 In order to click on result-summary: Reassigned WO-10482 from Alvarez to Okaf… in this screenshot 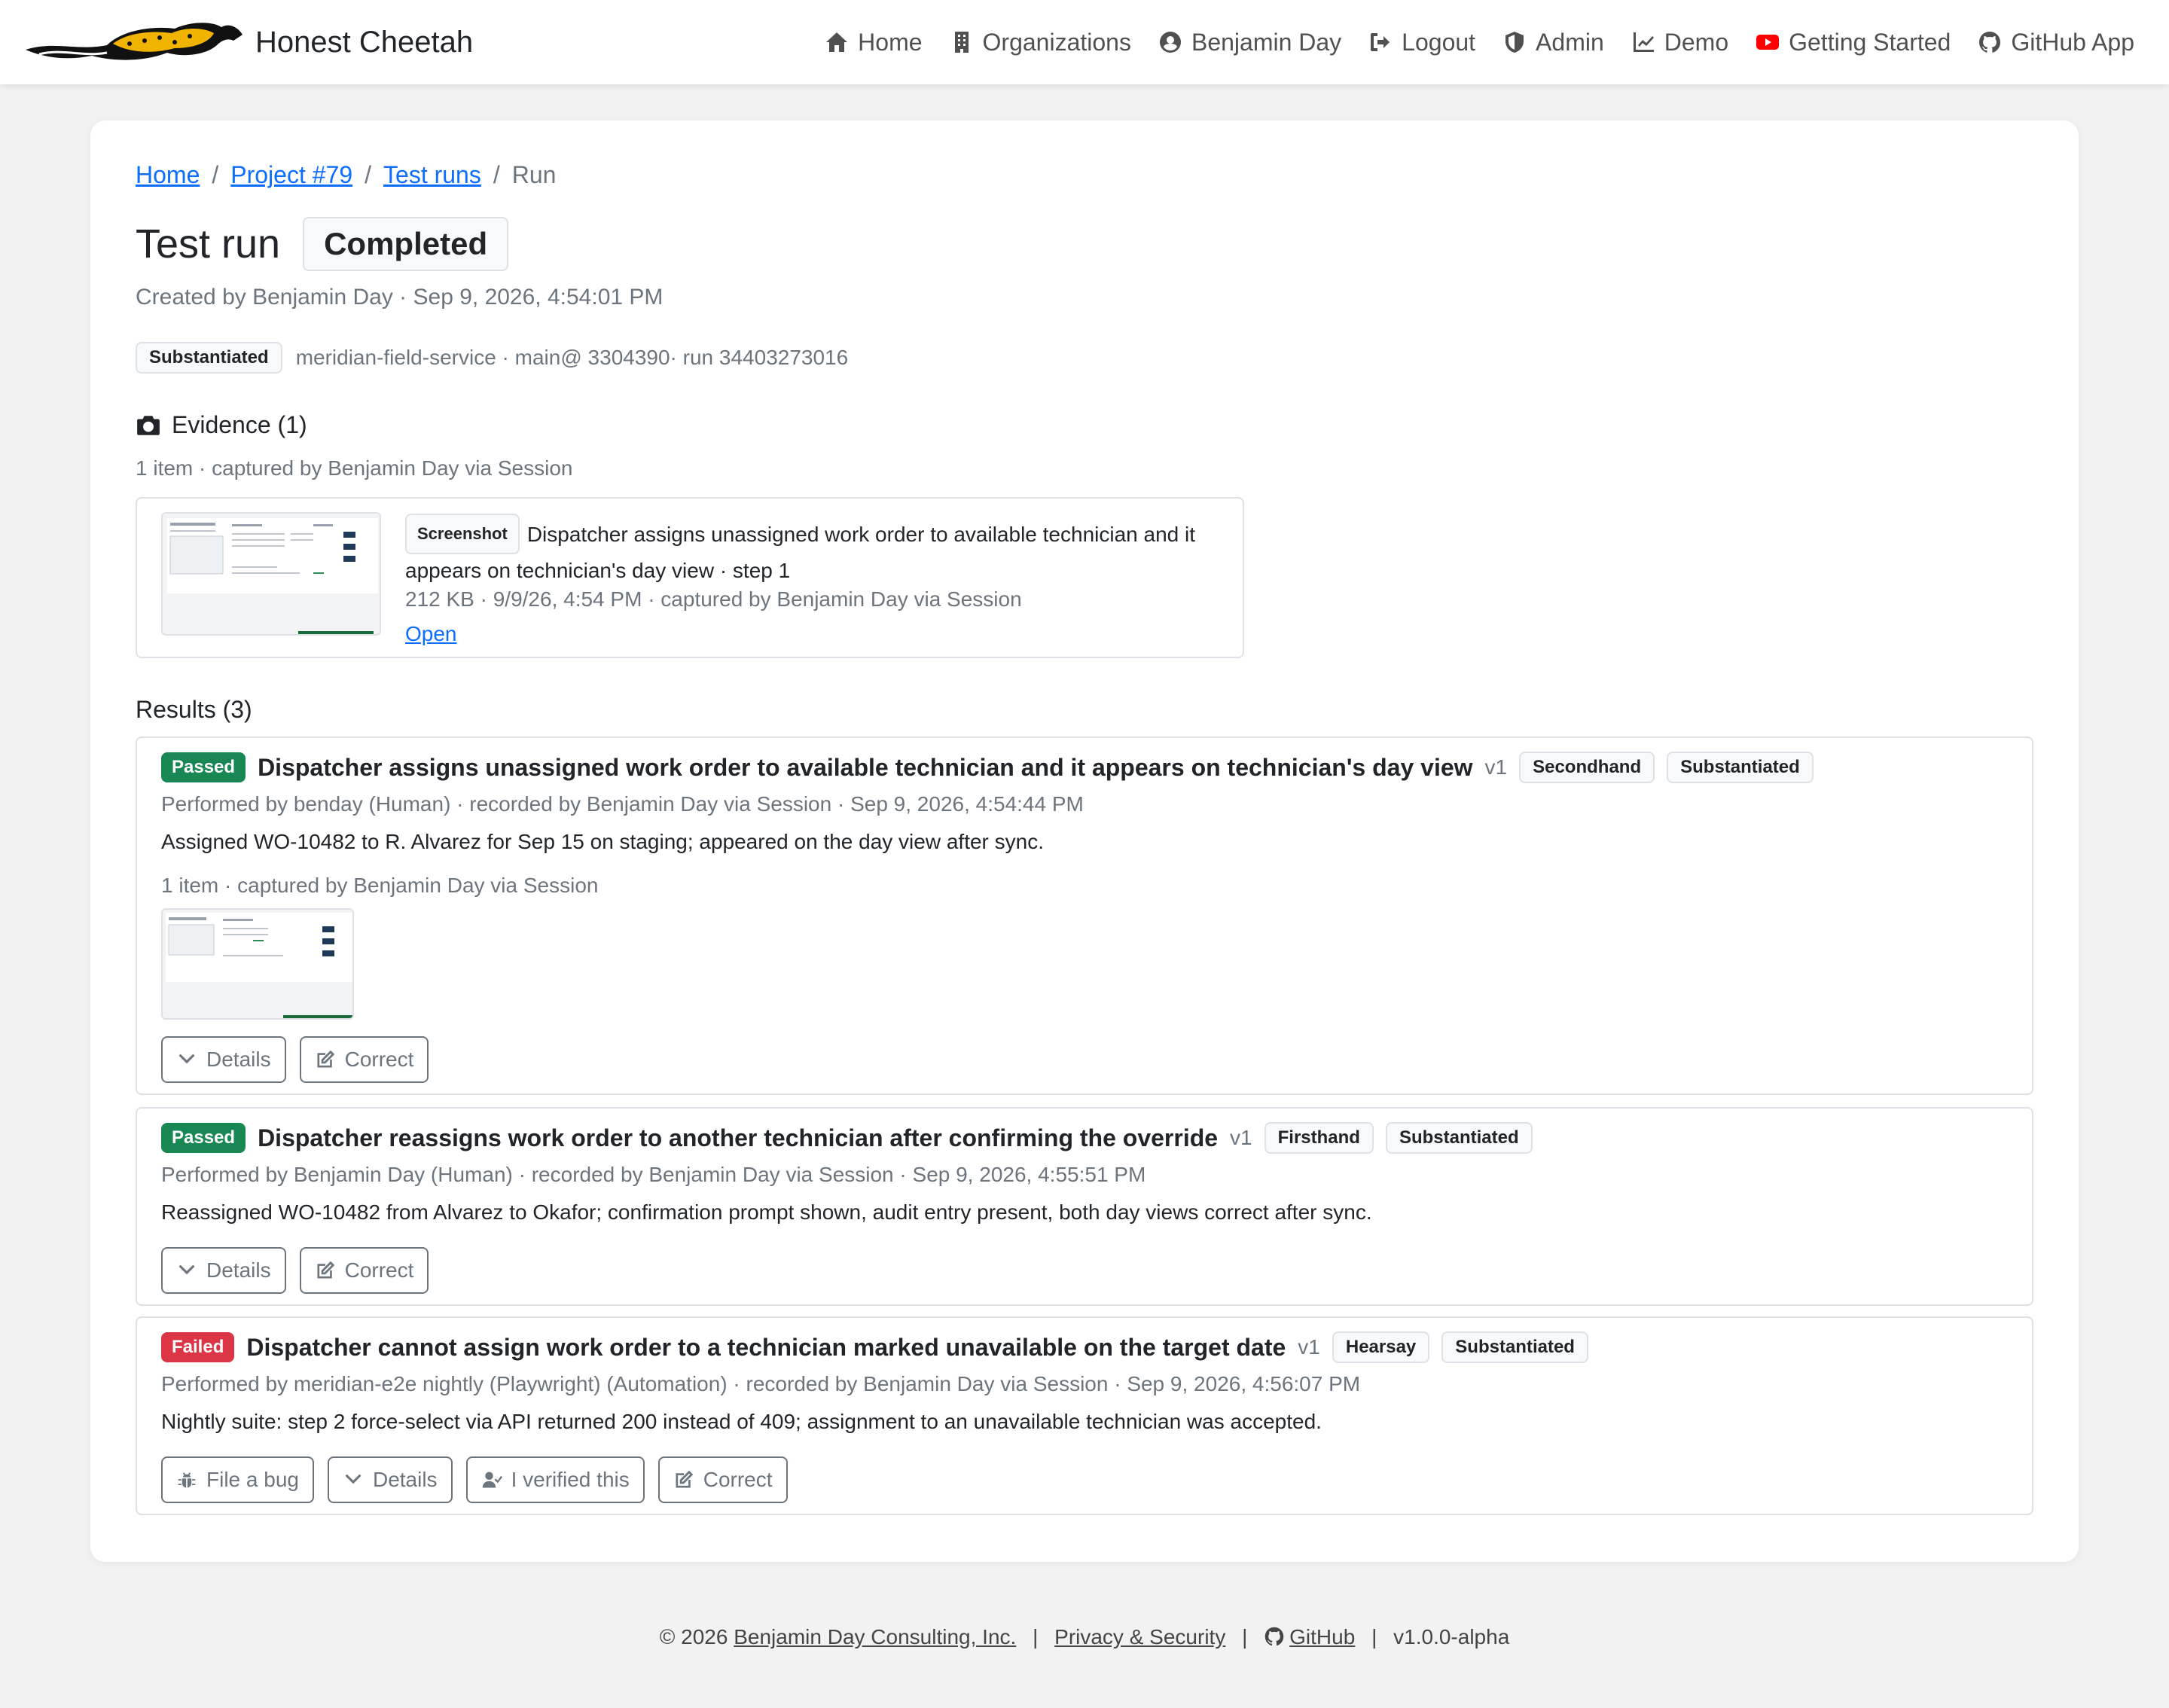, I will do `click(766, 1212)`.